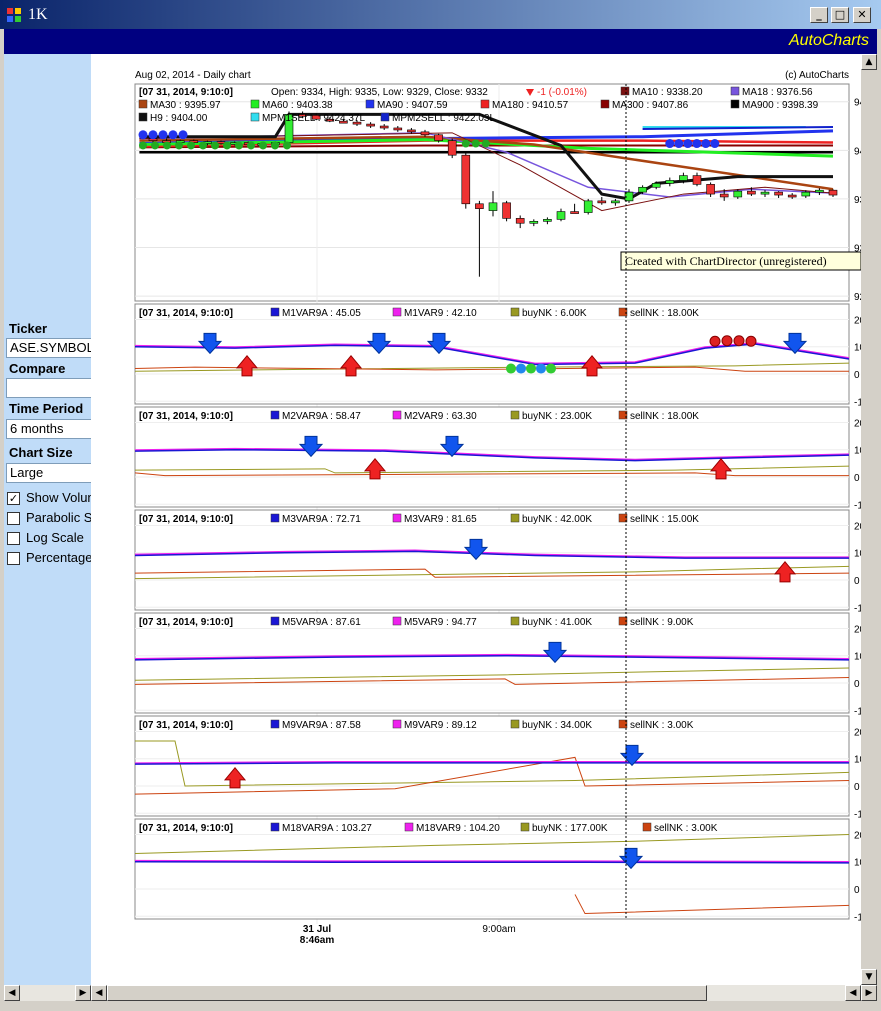  Describe the element at coordinates (28, 328) in the screenshot. I see `ticker-label: Ticker` at that location.